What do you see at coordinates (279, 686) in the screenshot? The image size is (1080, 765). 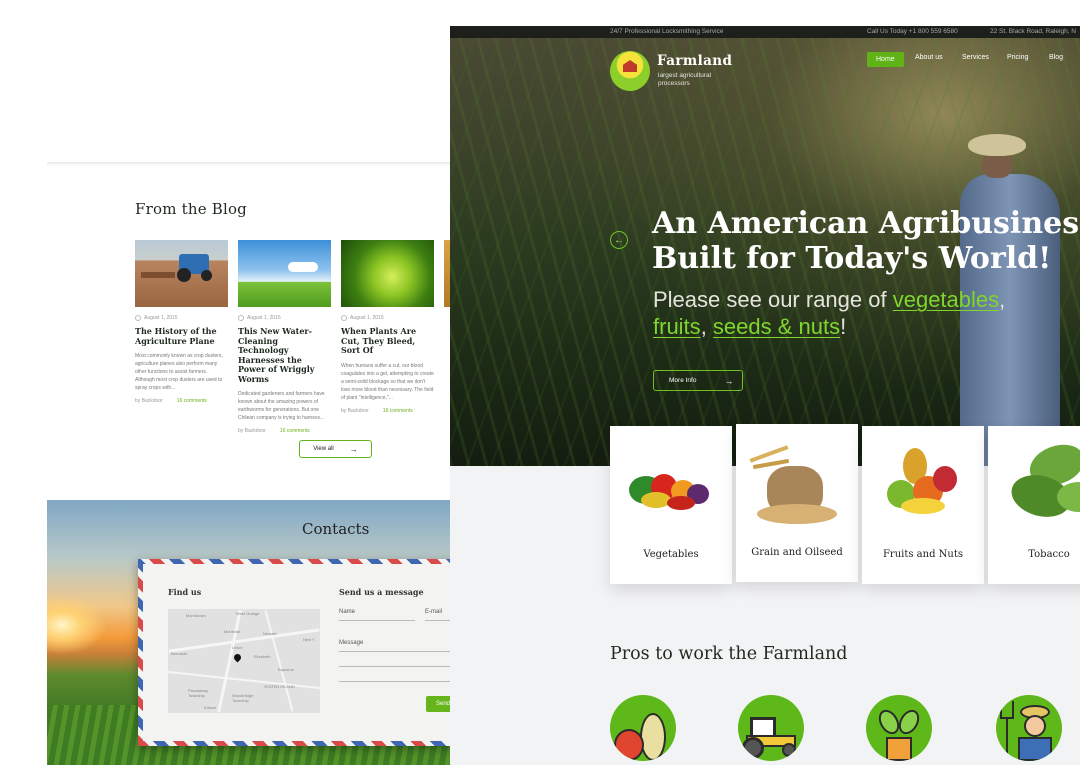 I see `map-label: STATEN ISLAND` at bounding box center [279, 686].